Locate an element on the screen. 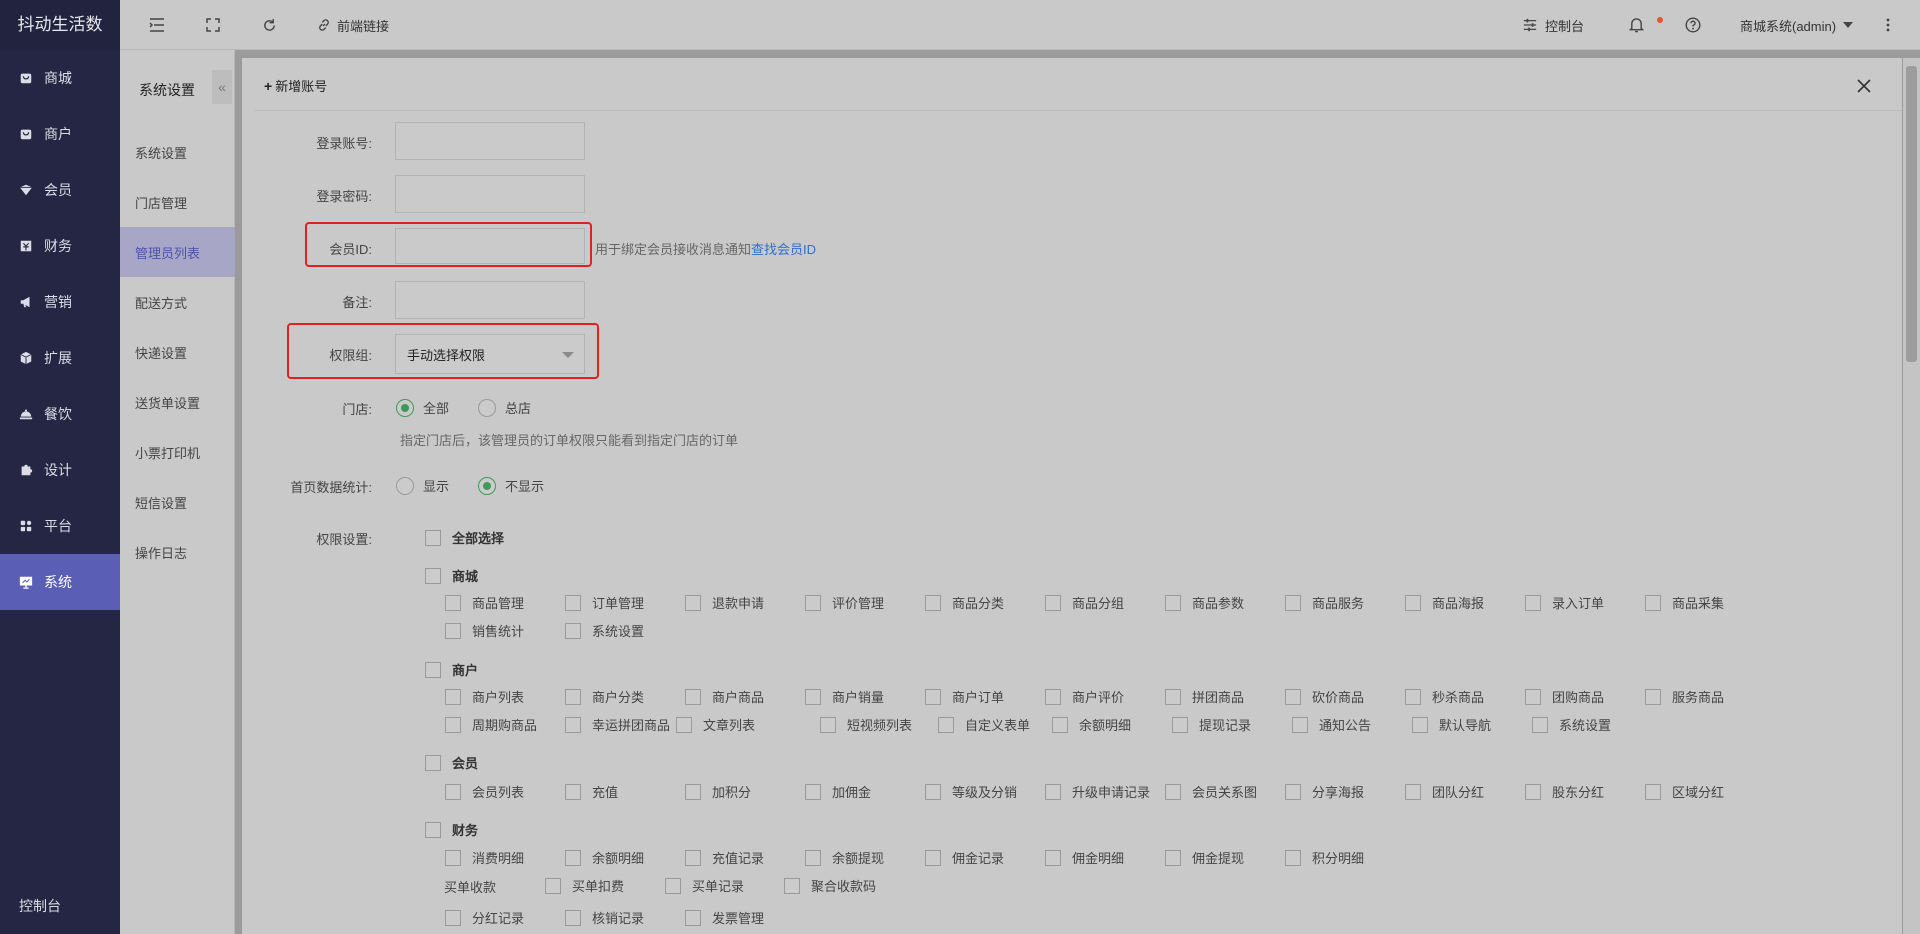  app-logo: 抖动生活数 is located at coordinates (60, 25).